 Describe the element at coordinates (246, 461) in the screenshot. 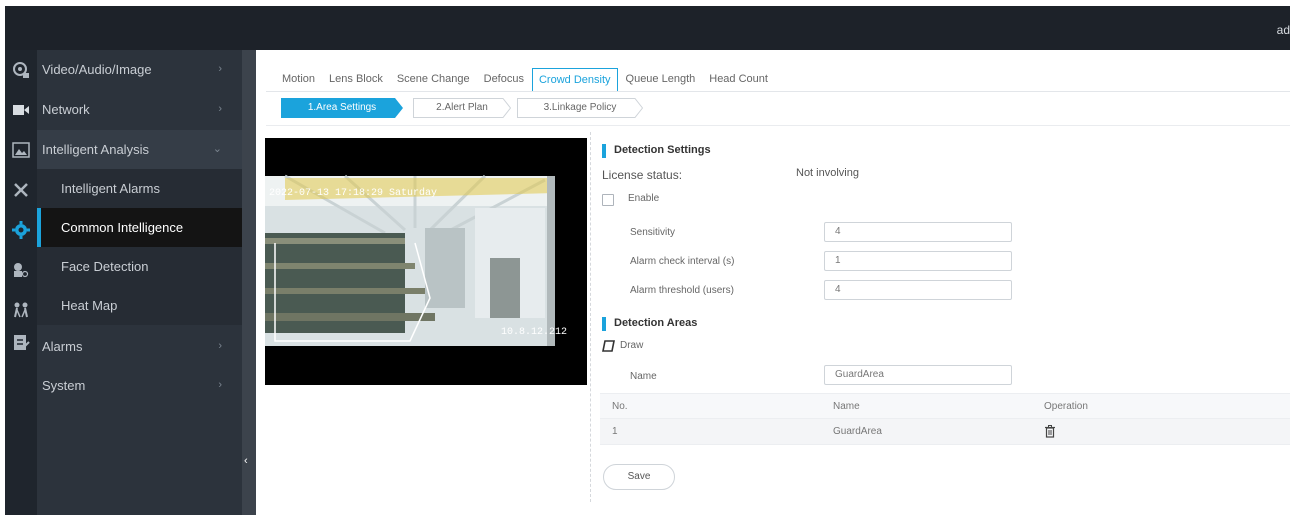

I see `collapse-arrow-icon: ‹` at that location.